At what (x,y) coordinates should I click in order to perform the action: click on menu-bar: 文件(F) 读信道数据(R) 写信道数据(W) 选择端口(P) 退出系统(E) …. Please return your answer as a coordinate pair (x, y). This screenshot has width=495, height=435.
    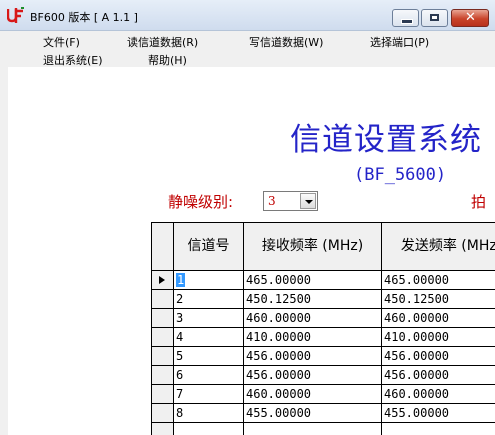
    Looking at the image, I should click on (247, 49).